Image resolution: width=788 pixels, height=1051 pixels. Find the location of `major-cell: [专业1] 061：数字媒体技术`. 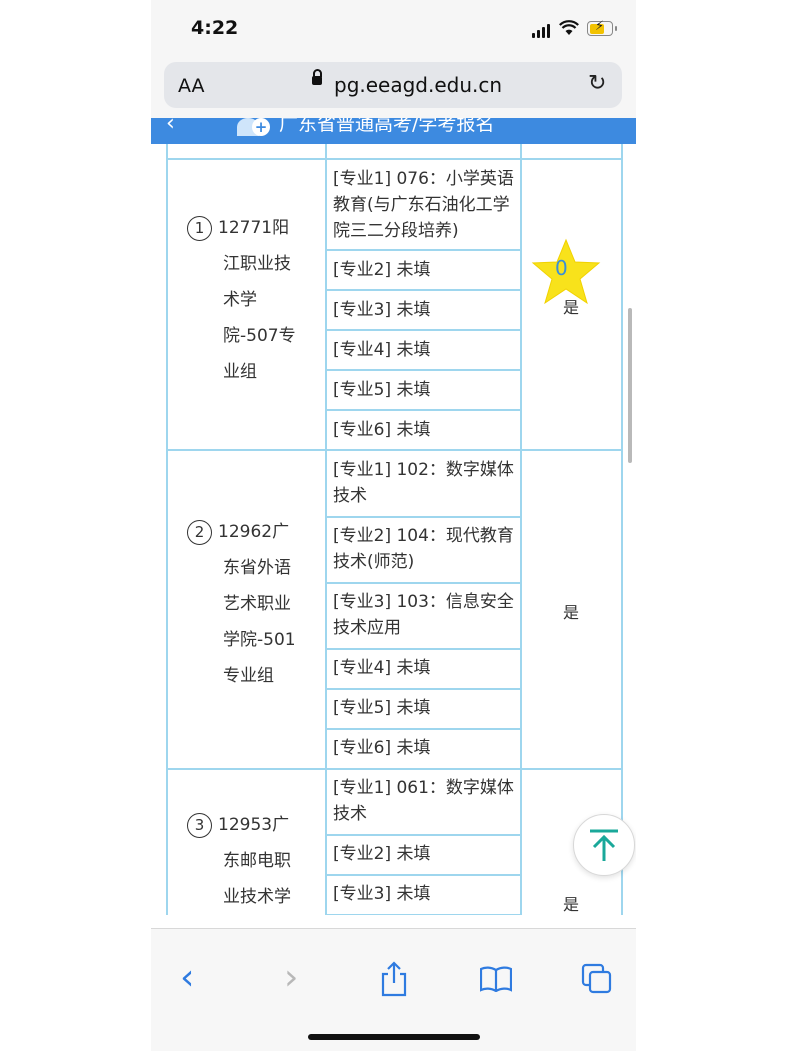

major-cell: [专业1] 061：数字媒体技术 is located at coordinates (423, 801).